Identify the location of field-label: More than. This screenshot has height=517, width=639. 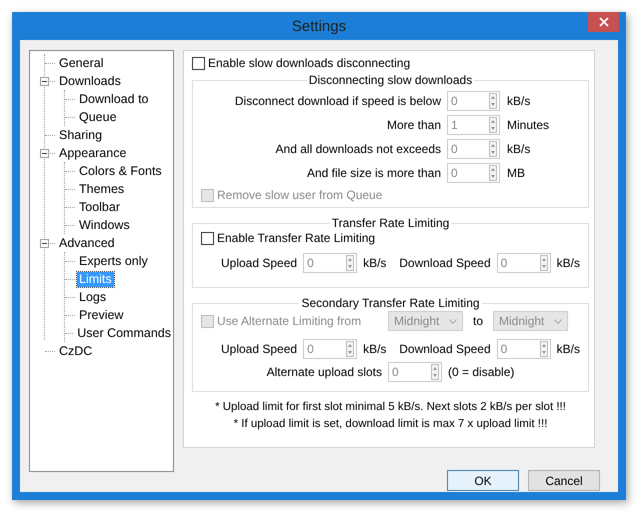
(413, 125).